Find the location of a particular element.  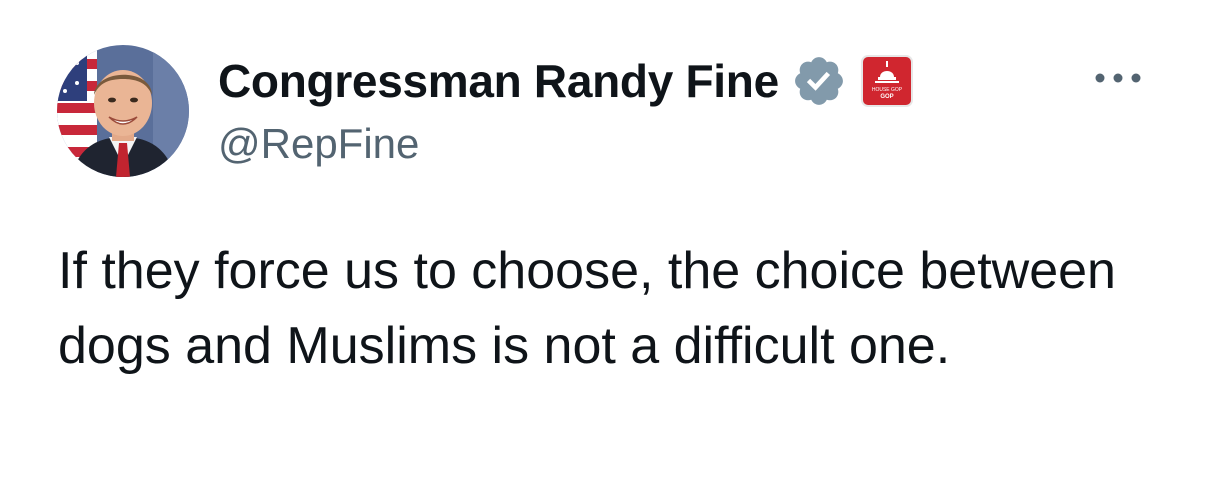

affiliation-badge-label: HOUSE GOP is located at coordinates (887, 90).